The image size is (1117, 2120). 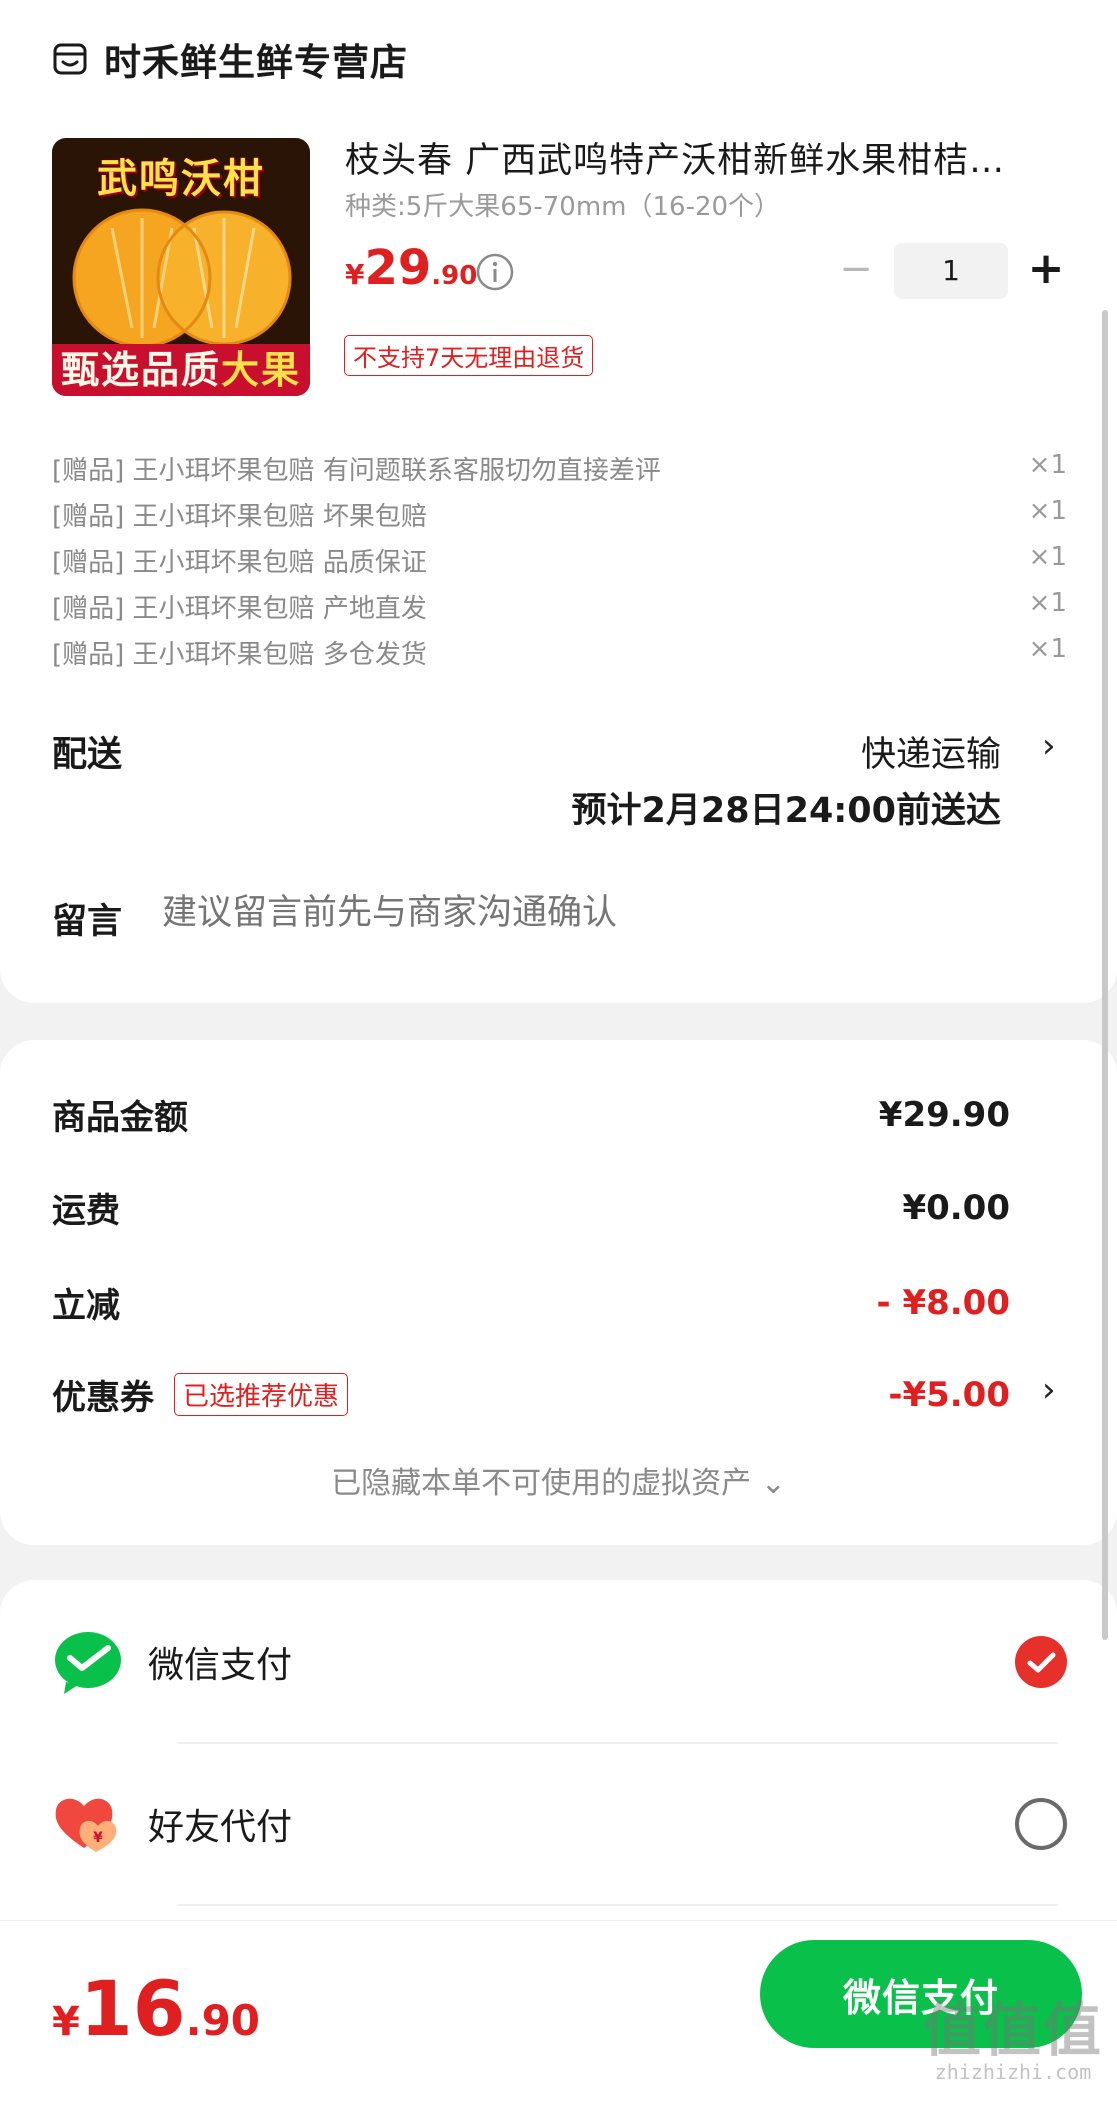 What do you see at coordinates (1041, 1824) in the screenshot?
I see `friend-pay-radio` at bounding box center [1041, 1824].